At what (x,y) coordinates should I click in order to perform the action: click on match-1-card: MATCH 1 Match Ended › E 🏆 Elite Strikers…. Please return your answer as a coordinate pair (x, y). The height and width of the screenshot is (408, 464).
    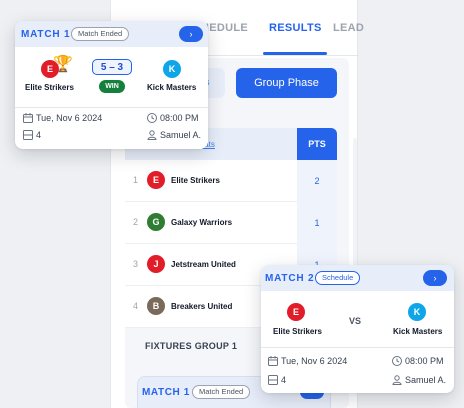
    Looking at the image, I should click on (111, 85).